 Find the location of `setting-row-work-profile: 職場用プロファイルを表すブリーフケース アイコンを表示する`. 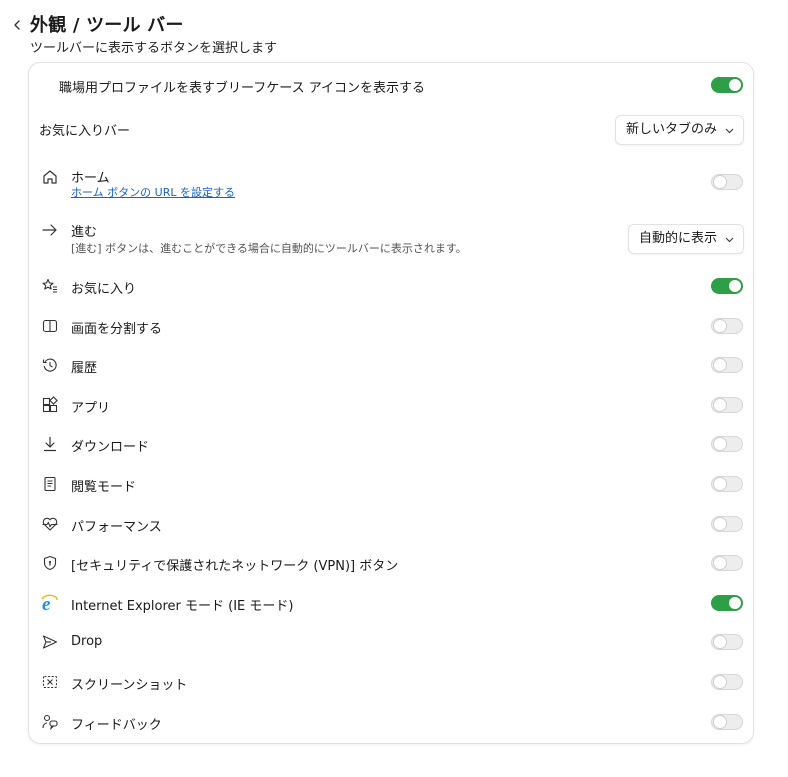

setting-row-work-profile: 職場用プロファイルを表すブリーフケース アイコンを表示する is located at coordinates (391, 85).